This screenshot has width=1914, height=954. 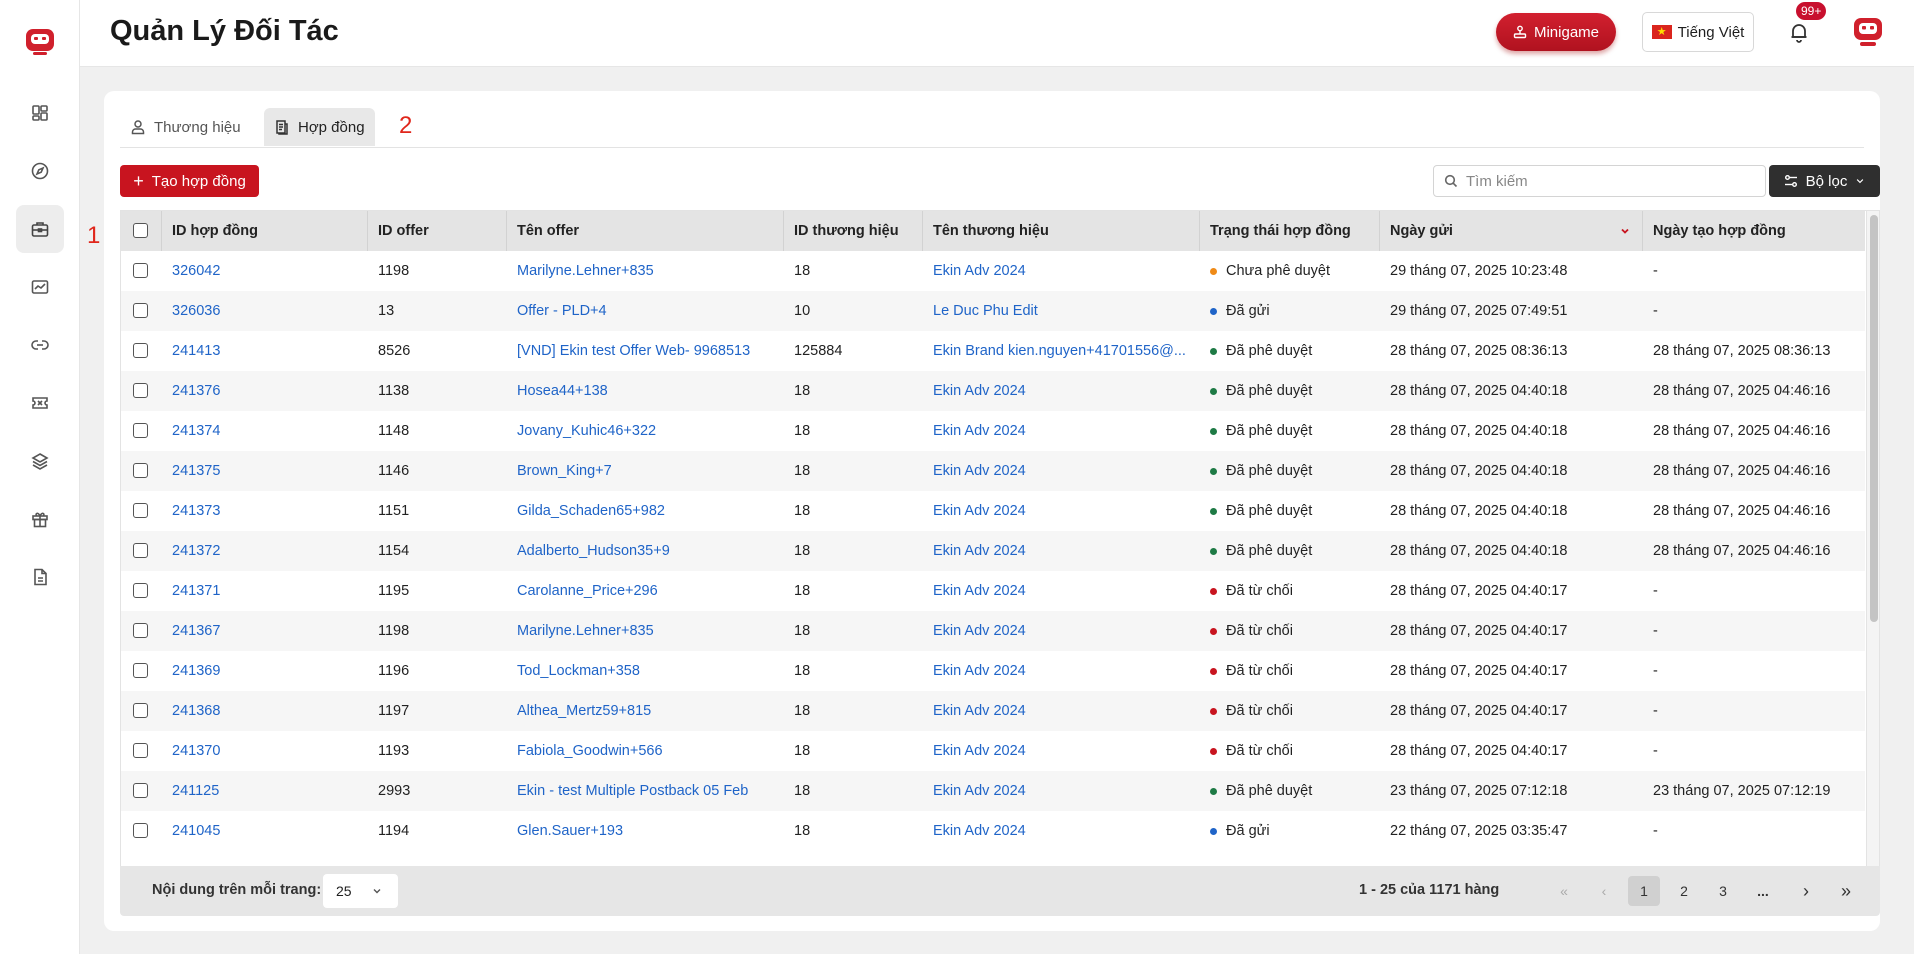 I want to click on cell-text: 326042, so click(x=196, y=271).